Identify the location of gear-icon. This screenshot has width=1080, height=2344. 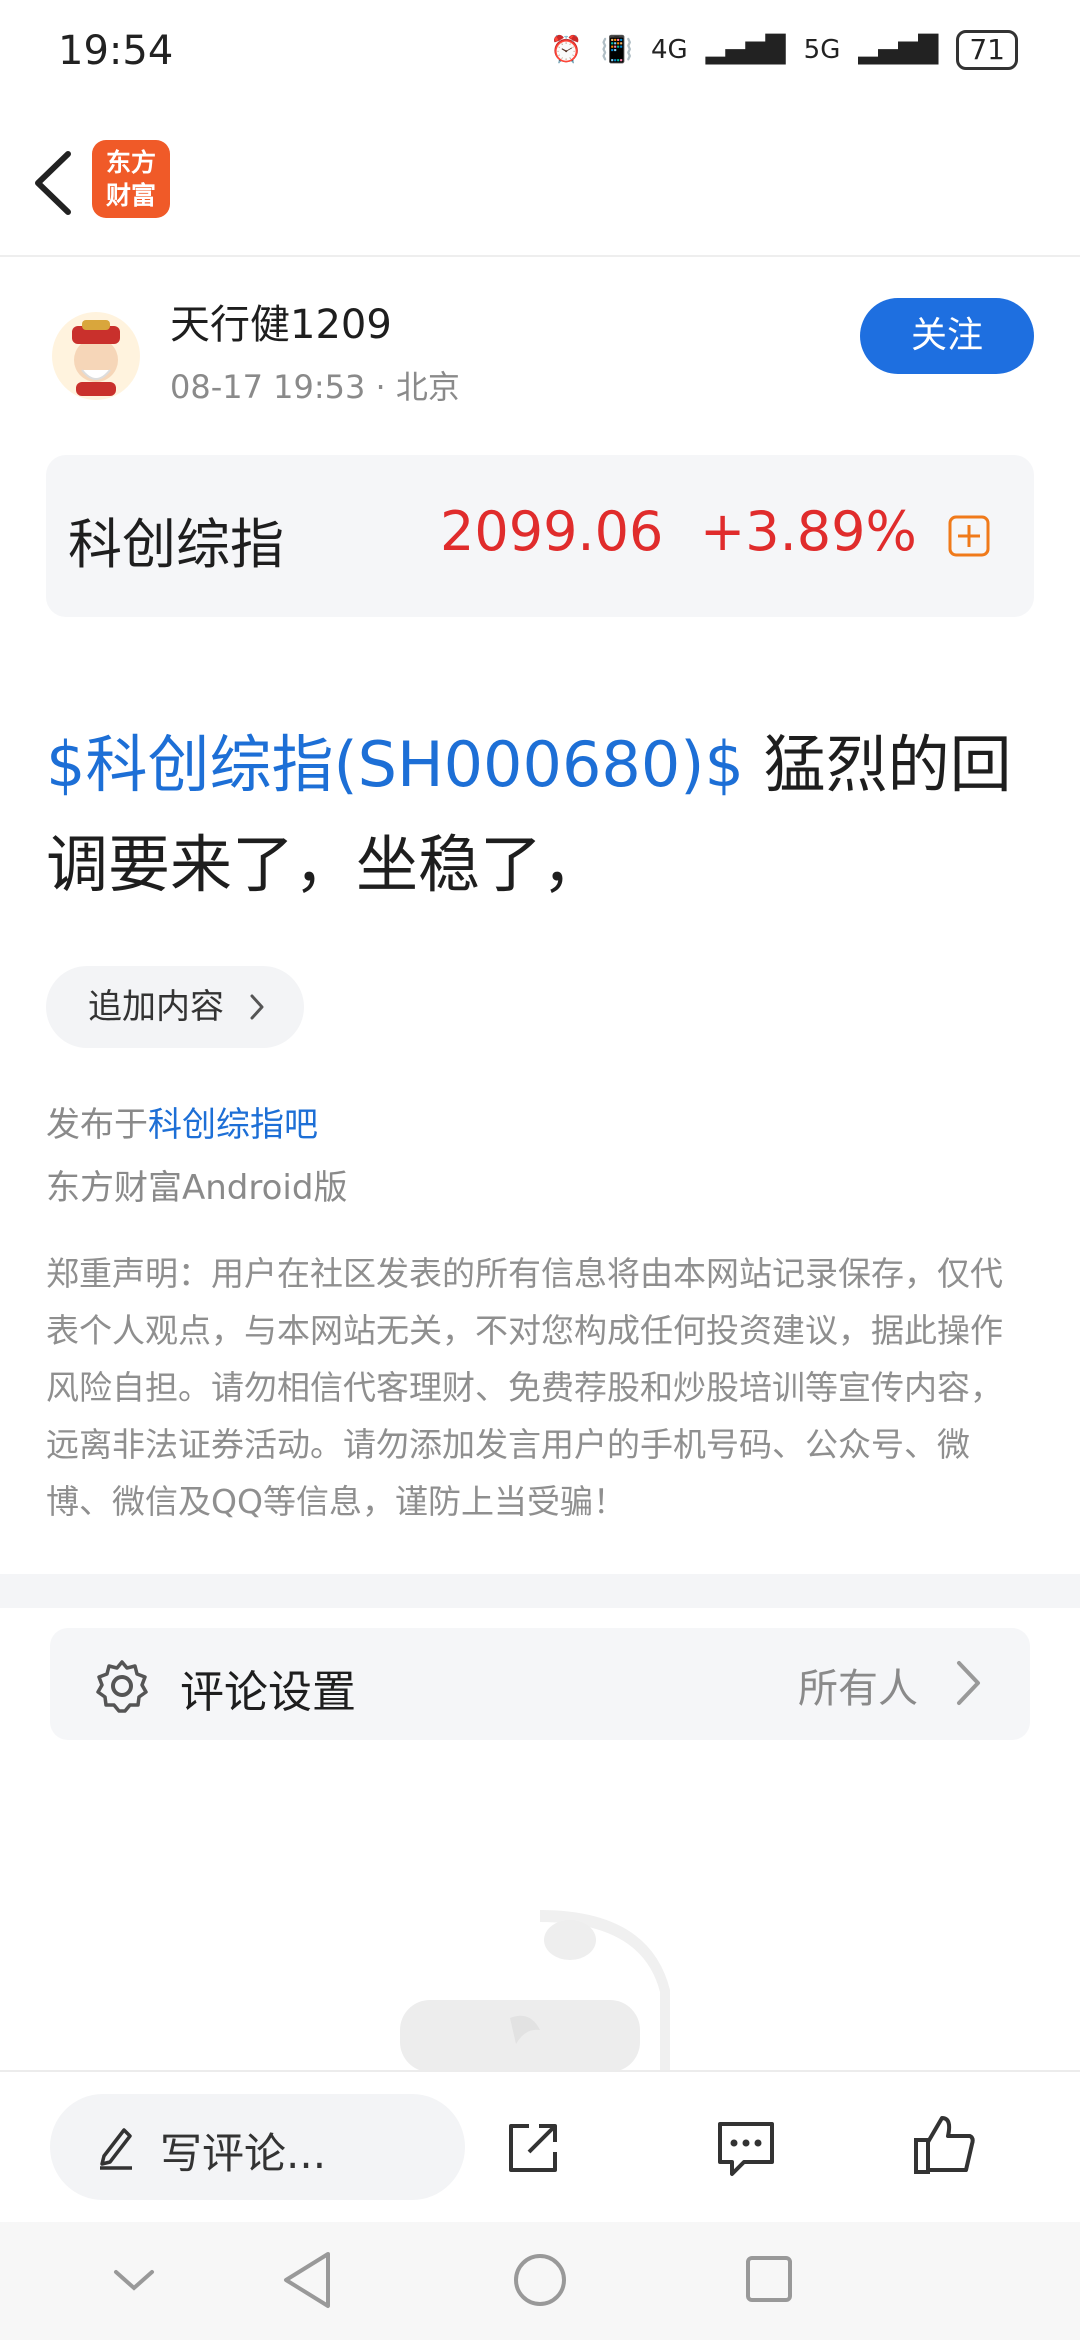
(122, 1686).